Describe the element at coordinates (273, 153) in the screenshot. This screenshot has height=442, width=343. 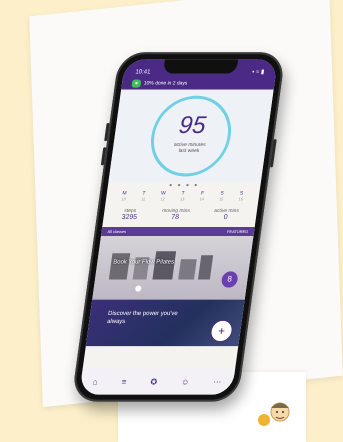
I see `power-button` at that location.